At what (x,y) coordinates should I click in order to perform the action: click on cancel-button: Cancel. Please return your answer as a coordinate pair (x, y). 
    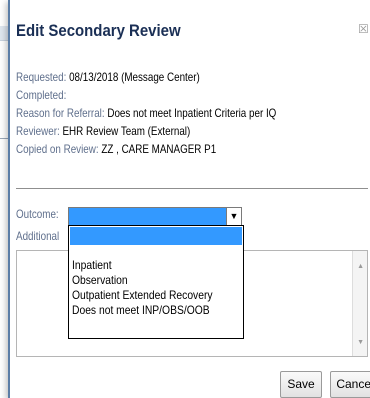
    Looking at the image, I should click on (350, 384).